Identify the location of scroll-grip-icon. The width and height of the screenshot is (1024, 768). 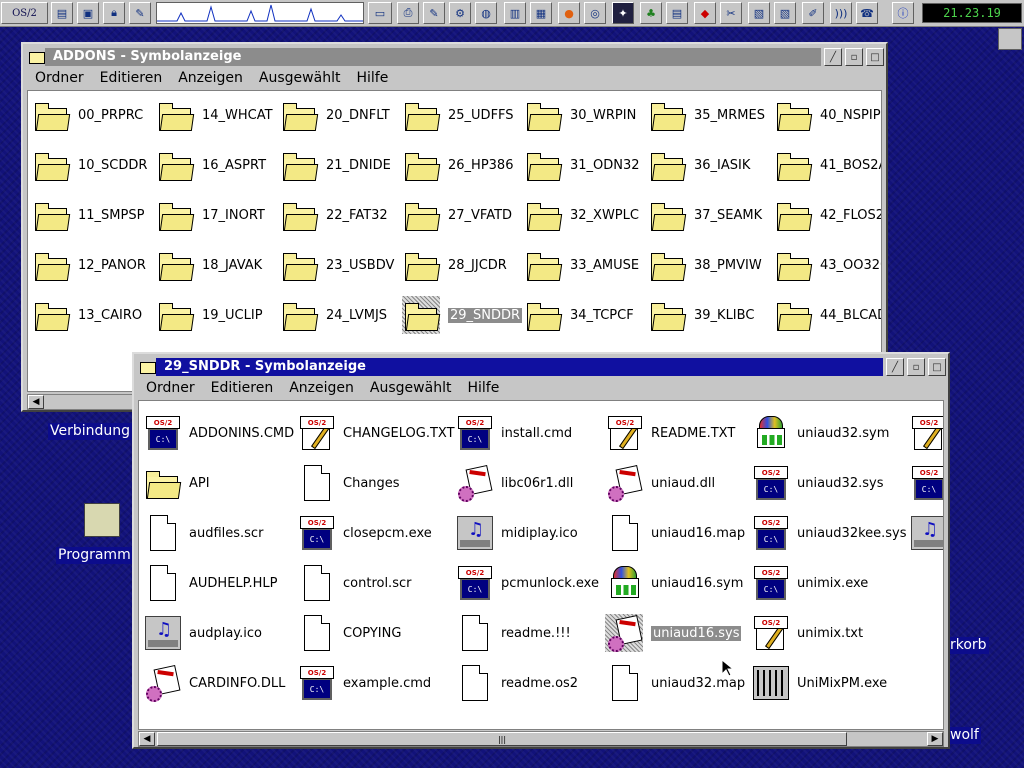
(1010, 39).